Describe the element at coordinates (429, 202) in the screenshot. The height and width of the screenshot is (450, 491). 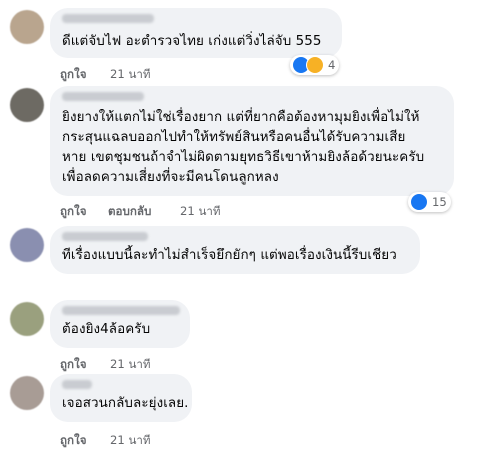
I see `reaction-summary: 15` at that location.